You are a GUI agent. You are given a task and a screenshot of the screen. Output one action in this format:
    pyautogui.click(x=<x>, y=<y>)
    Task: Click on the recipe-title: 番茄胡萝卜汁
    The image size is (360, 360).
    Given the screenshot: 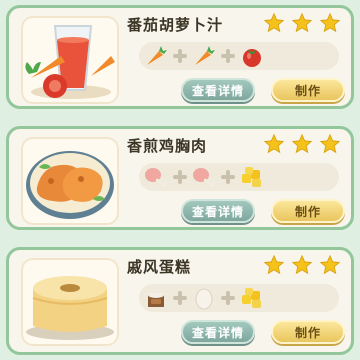 What is the action you would take?
    pyautogui.click(x=175, y=25)
    